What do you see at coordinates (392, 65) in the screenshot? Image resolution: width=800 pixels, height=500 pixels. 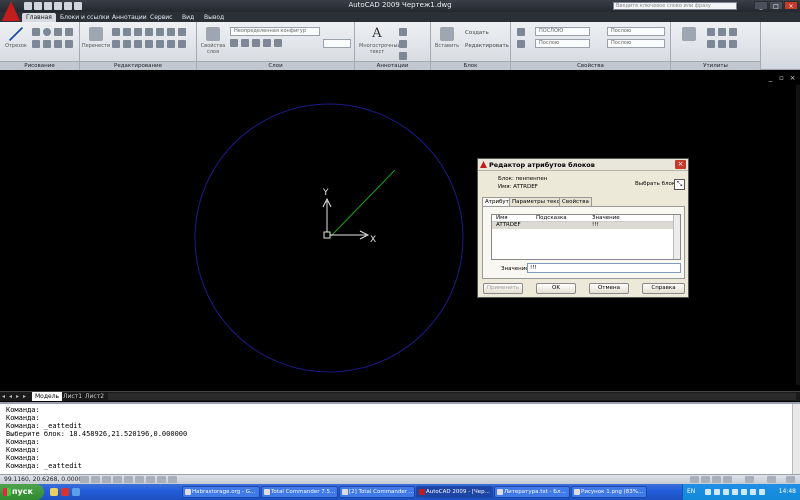 I see `panel-annotation-title: Аннотации` at bounding box center [392, 65].